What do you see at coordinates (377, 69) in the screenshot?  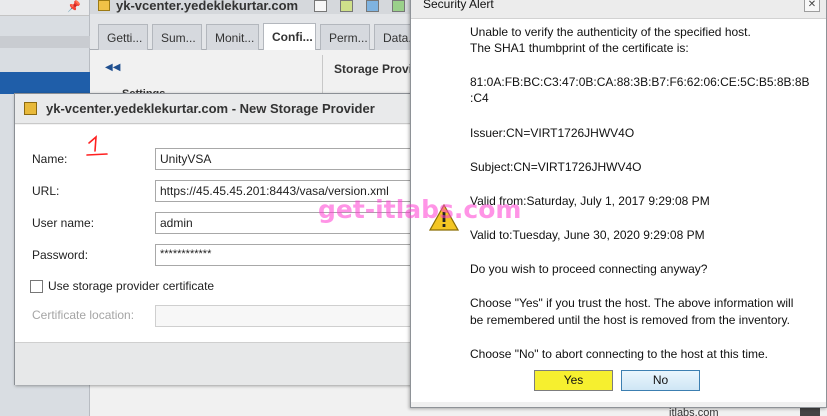 I see `storage-providers-header: Storage Provid` at bounding box center [377, 69].